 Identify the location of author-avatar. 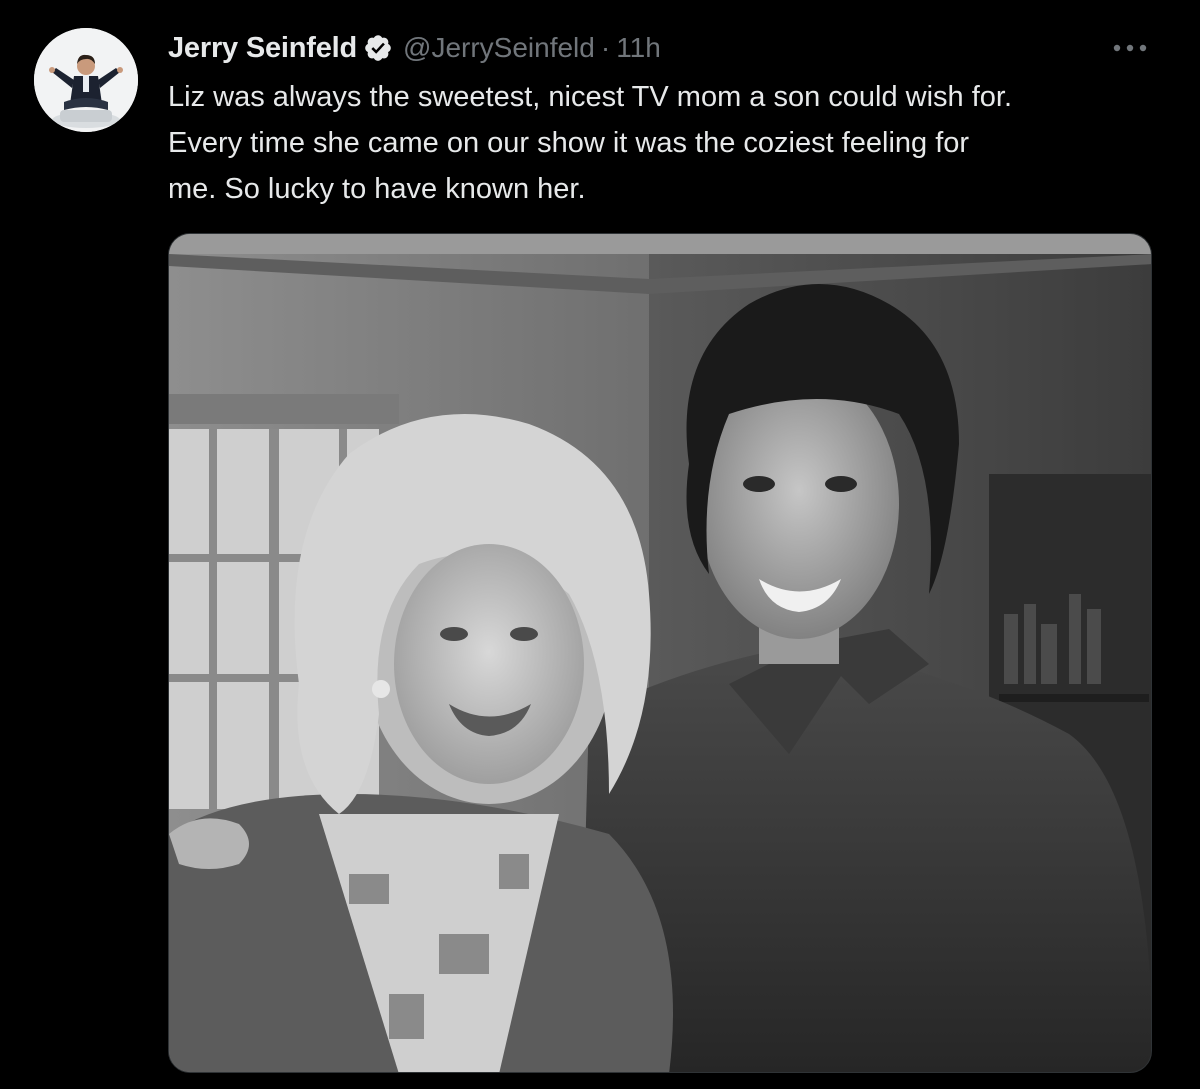
(86, 80).